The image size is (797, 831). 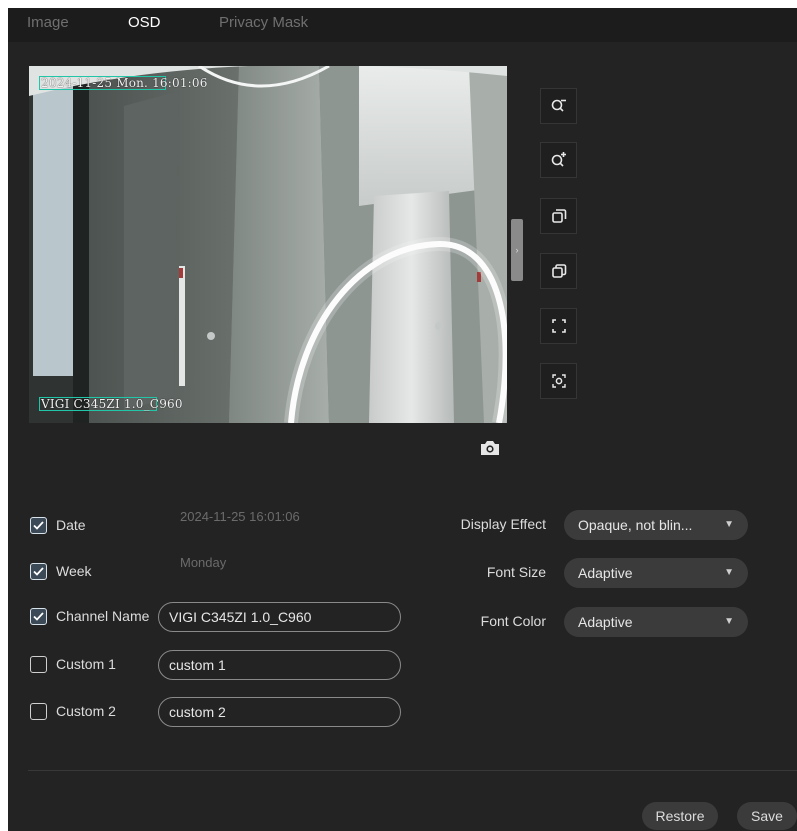 What do you see at coordinates (680, 816) in the screenshot?
I see `restore-button: Restore` at bounding box center [680, 816].